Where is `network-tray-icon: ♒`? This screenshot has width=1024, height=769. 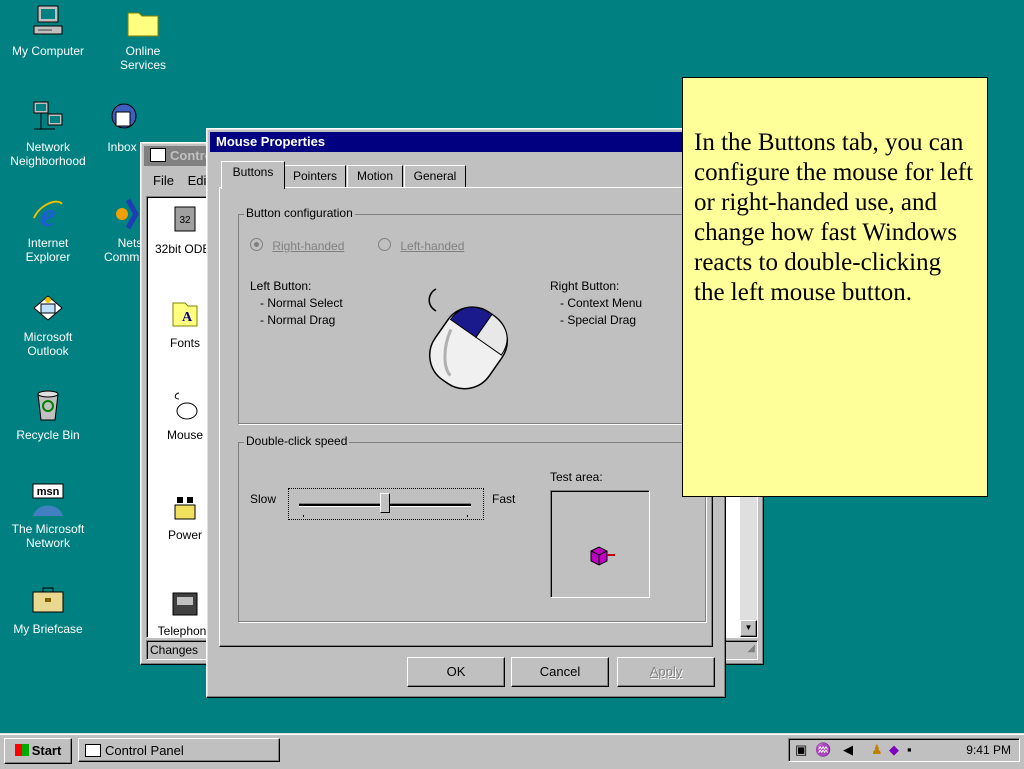 network-tray-icon: ♒ is located at coordinates (823, 750).